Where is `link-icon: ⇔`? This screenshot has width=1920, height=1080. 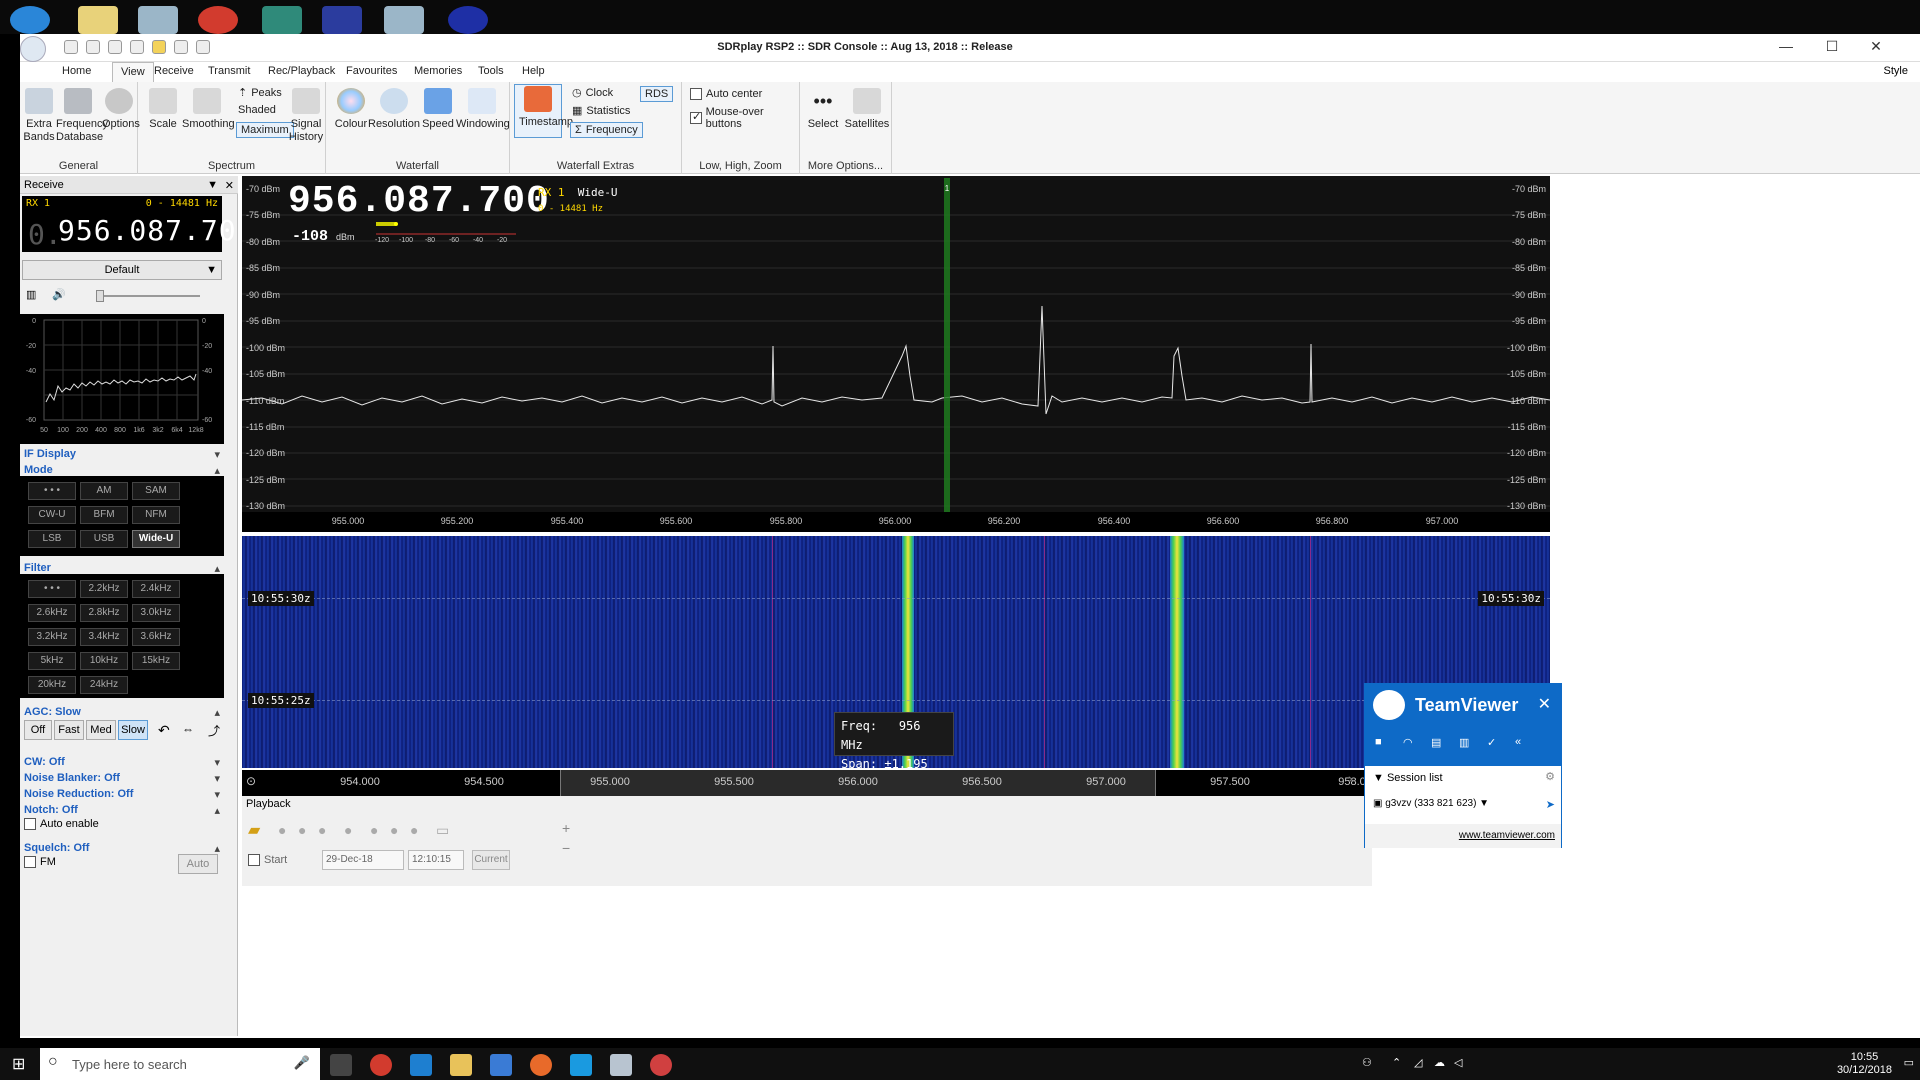
link-icon: ⇔ is located at coordinates (188, 729).